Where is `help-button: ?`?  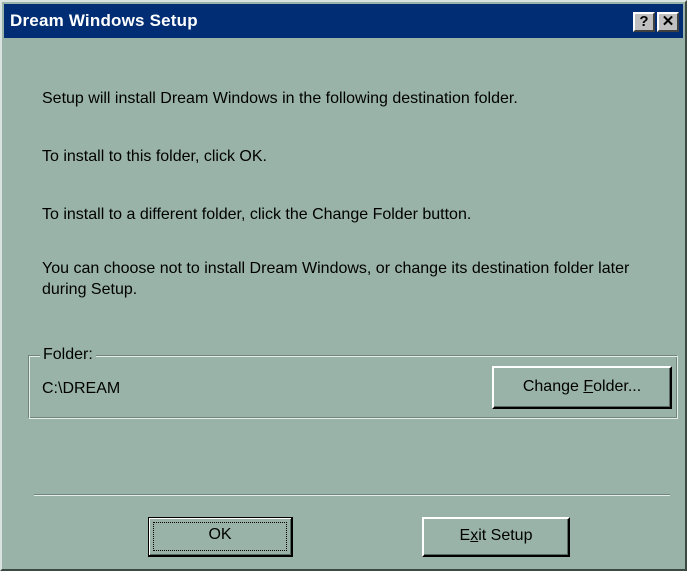 help-button: ? is located at coordinates (644, 22).